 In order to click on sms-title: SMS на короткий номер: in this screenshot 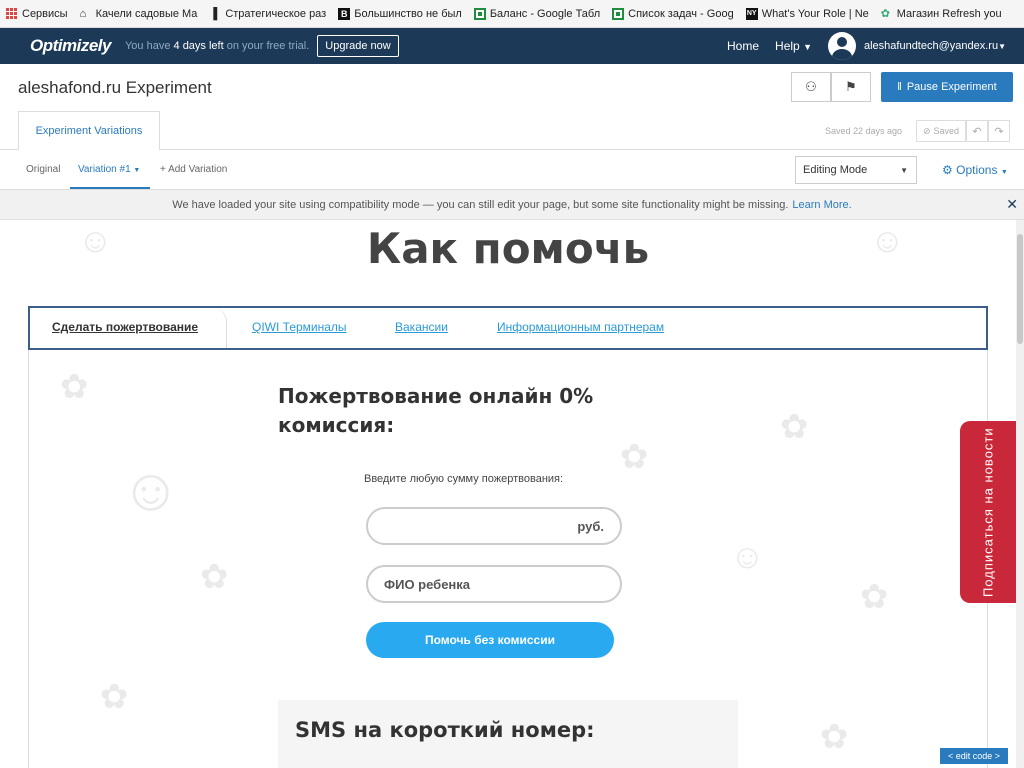, I will do `click(445, 730)`.